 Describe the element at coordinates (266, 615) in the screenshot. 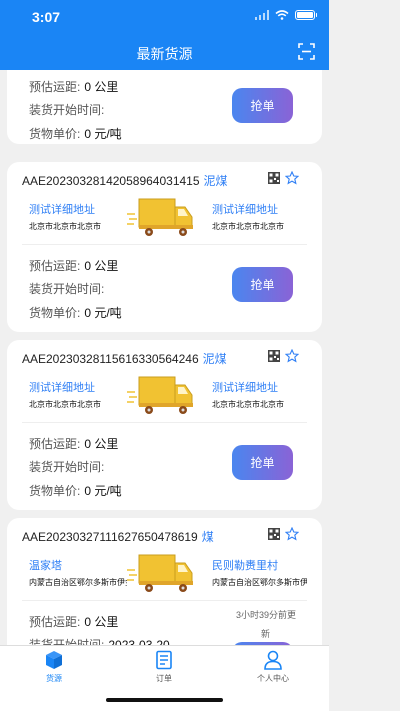

I see `updated-time: 3小时39分前更` at that location.